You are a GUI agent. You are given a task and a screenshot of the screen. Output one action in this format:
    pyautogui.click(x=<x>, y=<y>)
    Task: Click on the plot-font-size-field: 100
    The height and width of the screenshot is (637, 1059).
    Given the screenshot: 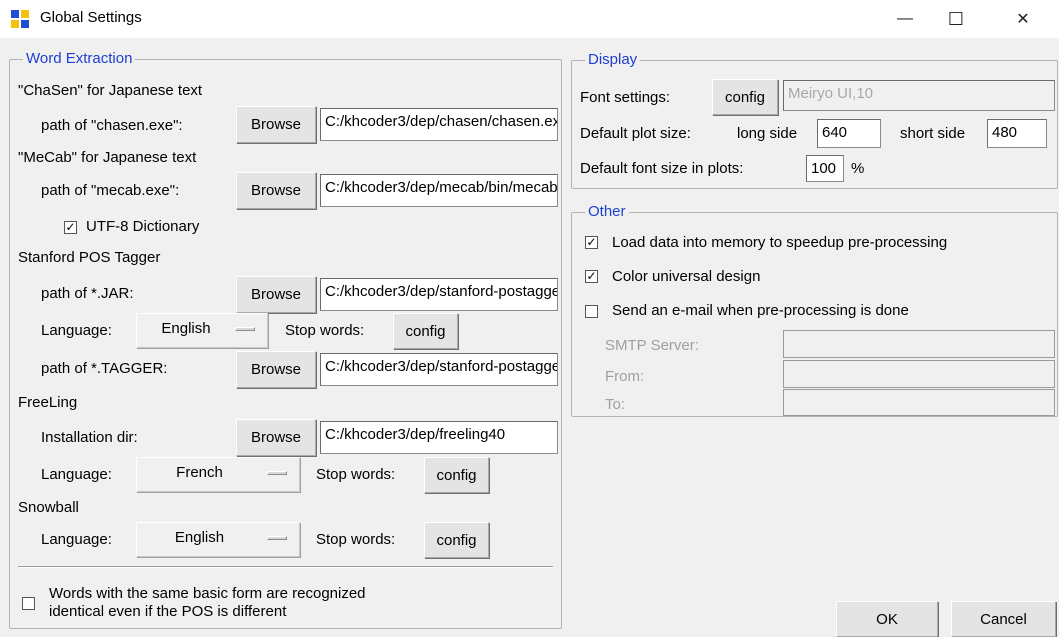 What is the action you would take?
    pyautogui.click(x=825, y=168)
    